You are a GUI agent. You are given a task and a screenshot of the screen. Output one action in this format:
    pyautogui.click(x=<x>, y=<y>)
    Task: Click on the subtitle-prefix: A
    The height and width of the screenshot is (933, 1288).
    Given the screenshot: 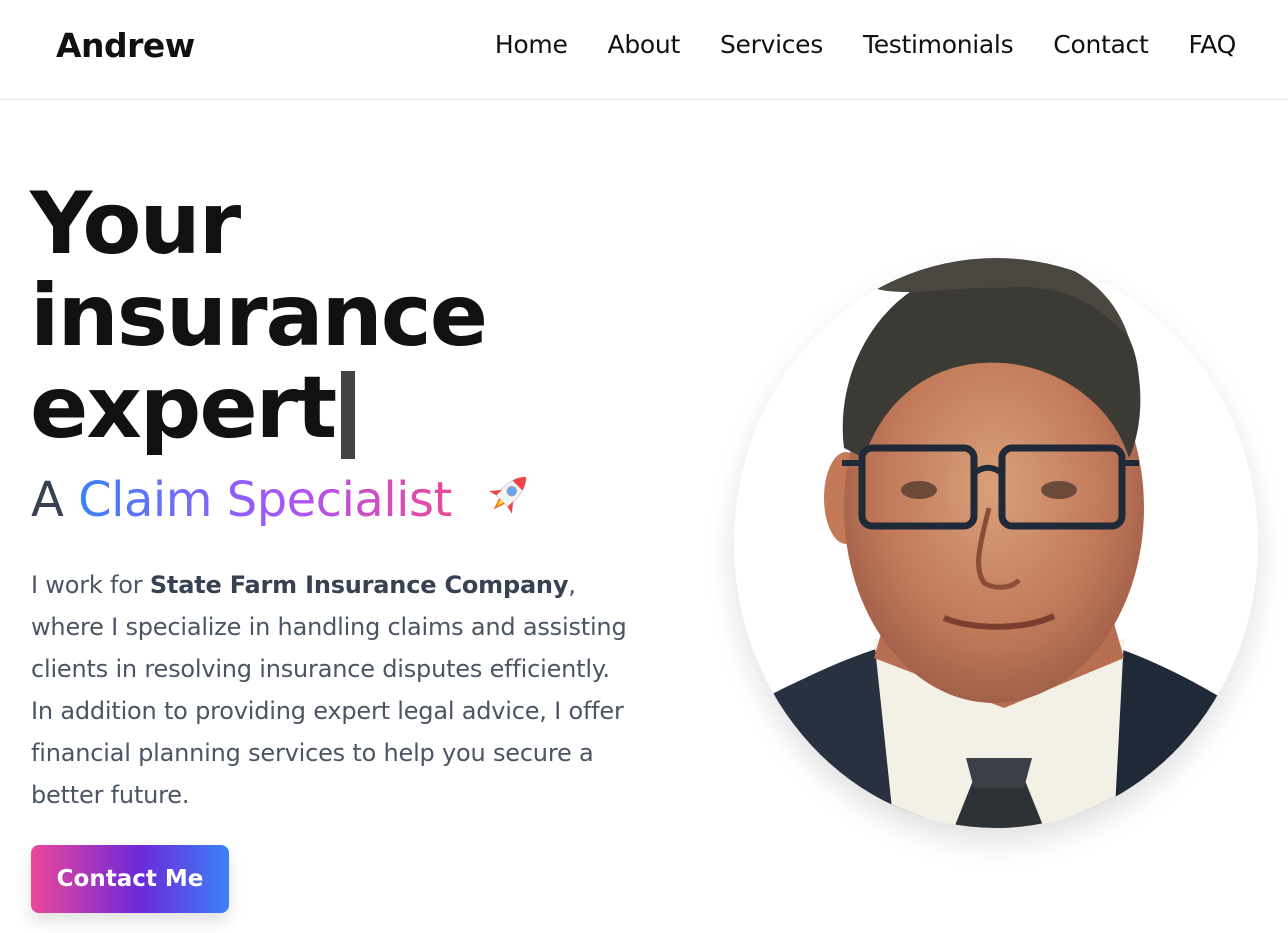 What is the action you would take?
    pyautogui.click(x=47, y=500)
    